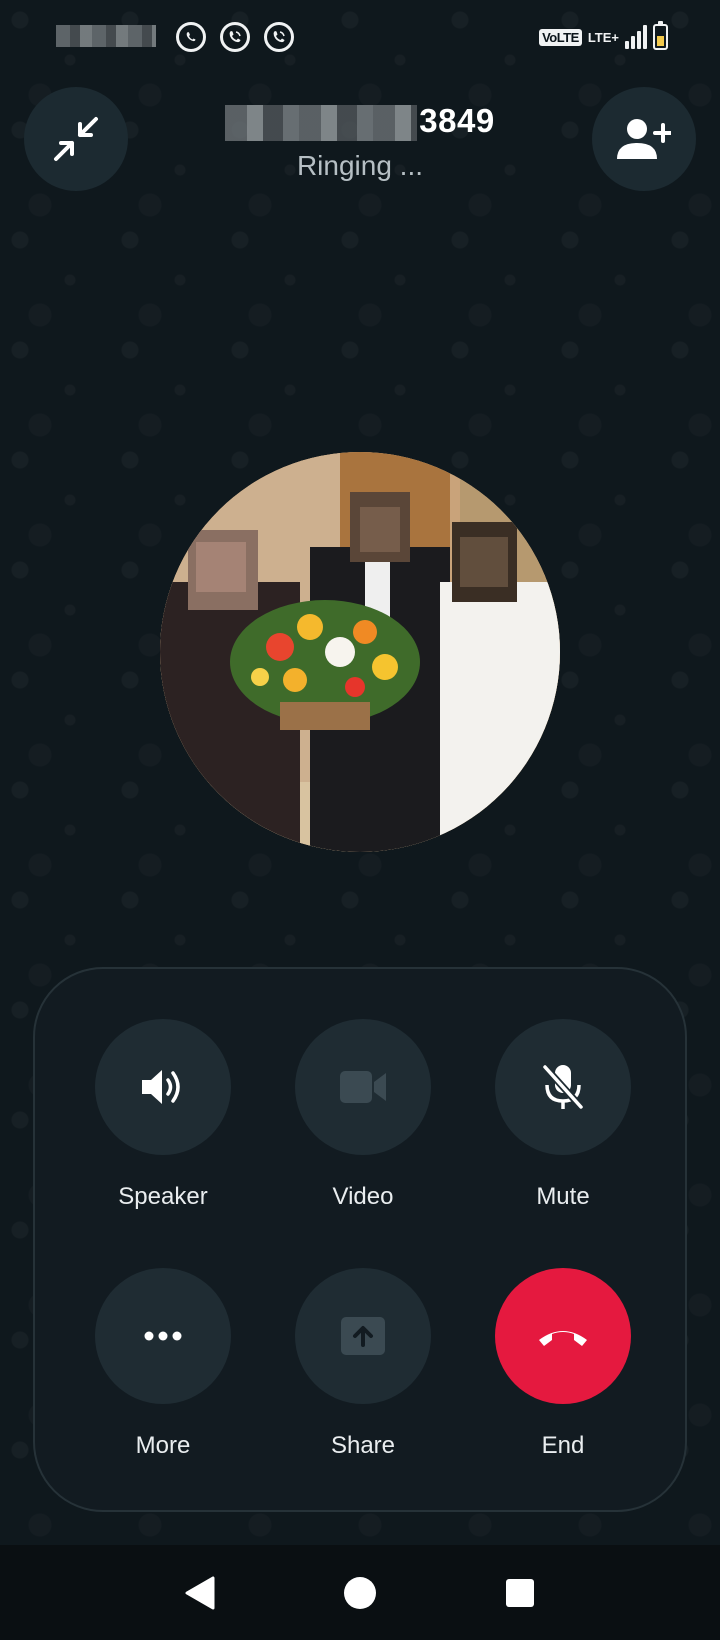 This screenshot has width=720, height=1640. I want to click on add-participant-button, so click(644, 139).